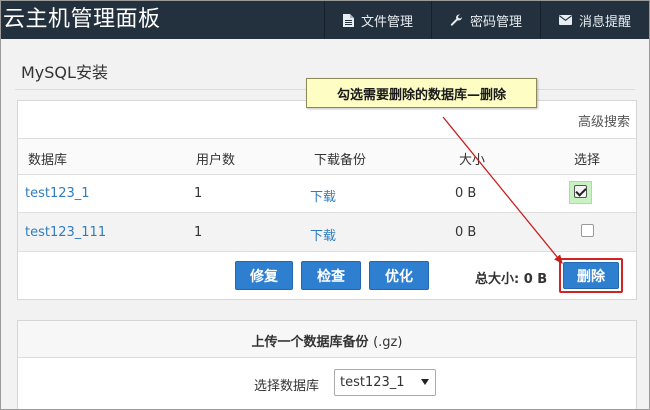  I want to click on column-header-download: 下载备份, so click(340, 160).